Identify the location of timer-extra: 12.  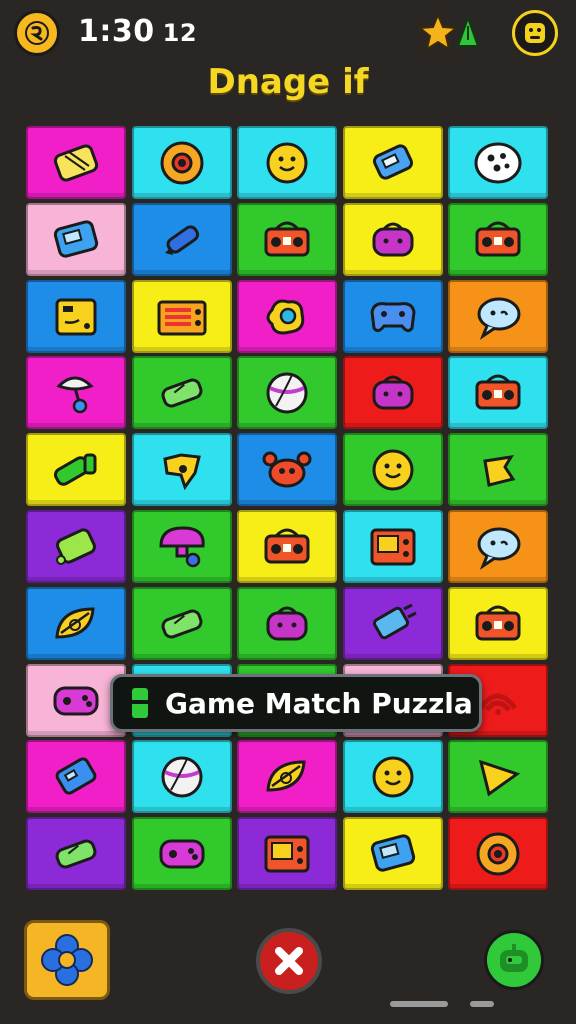
(180, 33).